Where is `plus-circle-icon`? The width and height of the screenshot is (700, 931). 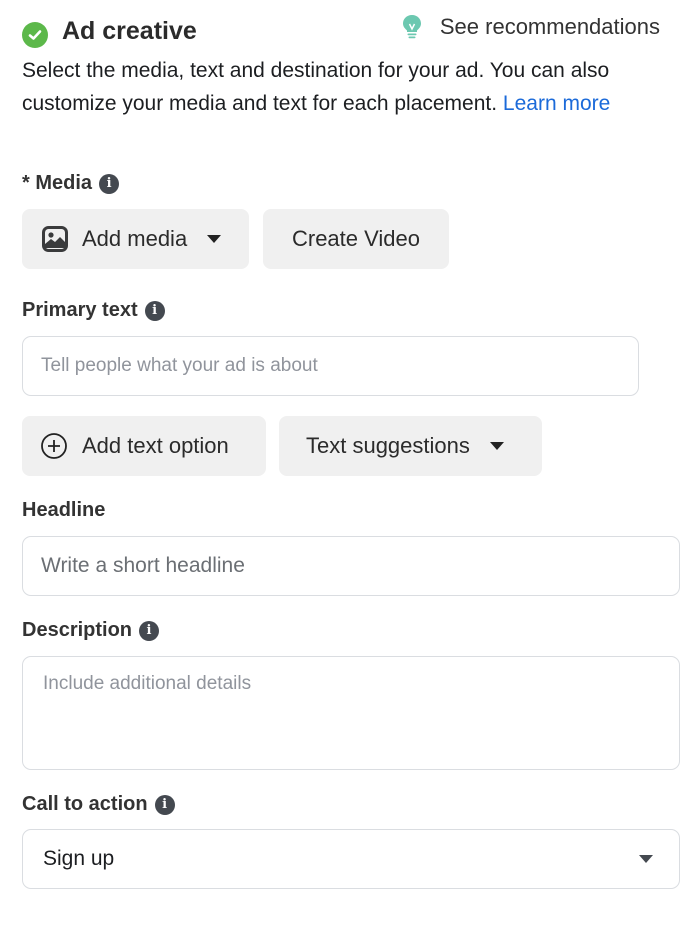 plus-circle-icon is located at coordinates (54, 446).